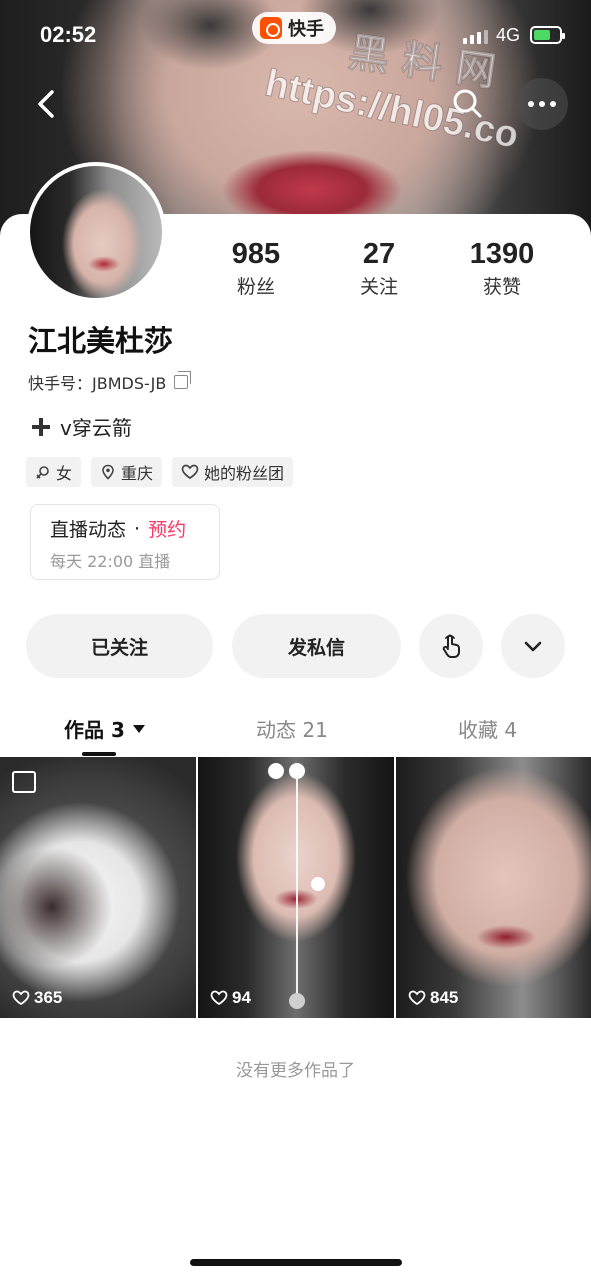  I want to click on profile-tags: 女 重庆 她的粉丝团, so click(160, 472).